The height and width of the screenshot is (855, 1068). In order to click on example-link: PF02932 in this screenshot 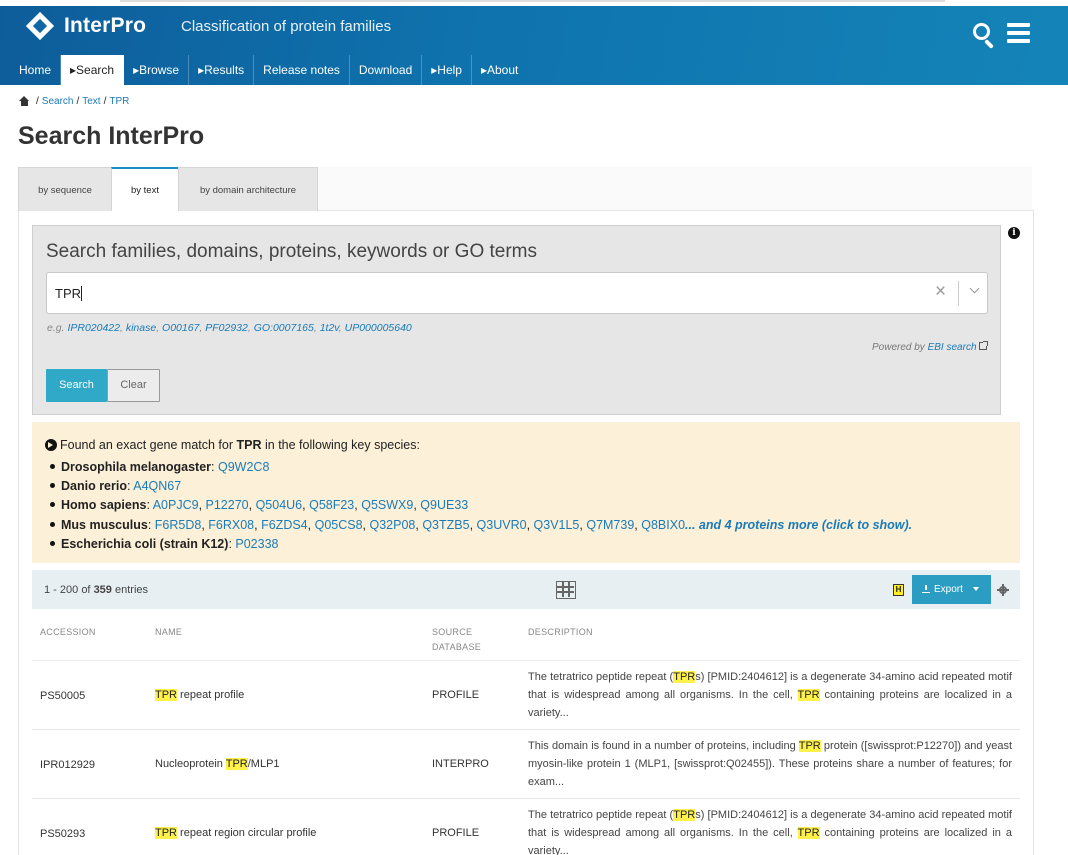, I will do `click(226, 328)`.